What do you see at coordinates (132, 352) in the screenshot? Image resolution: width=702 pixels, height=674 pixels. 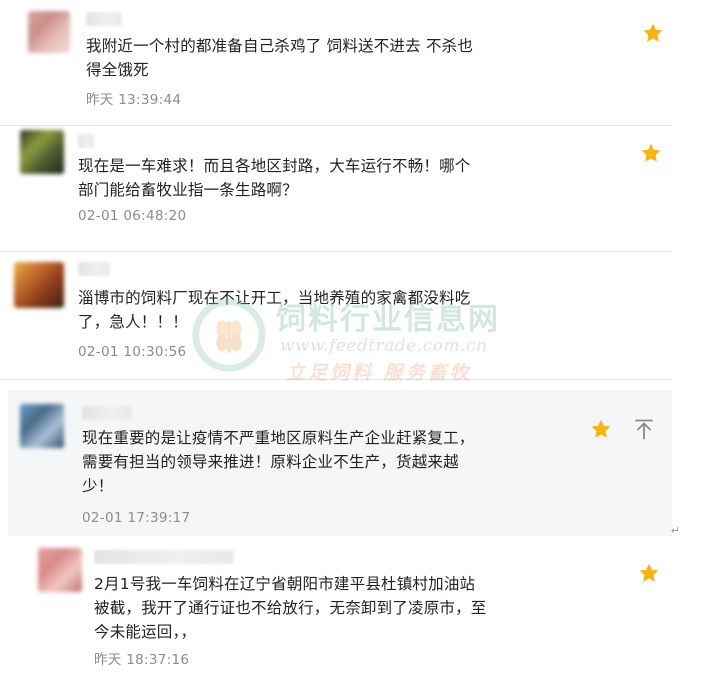 I see `comment-timestamp: 02-01 10:30:56` at bounding box center [132, 352].